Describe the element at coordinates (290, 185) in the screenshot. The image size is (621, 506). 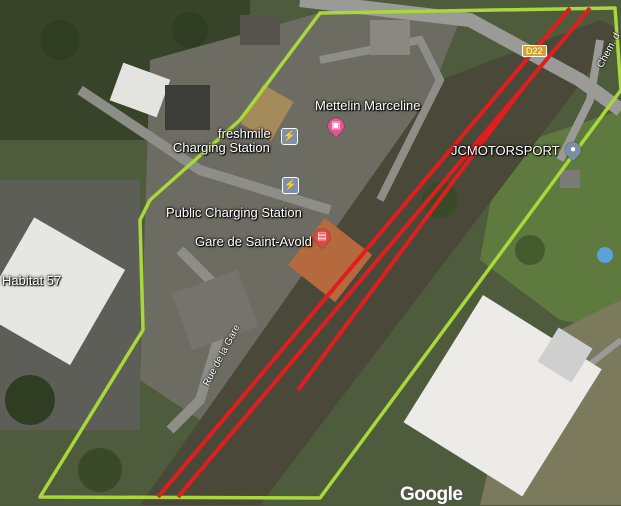
I see `charging-station-icon-2: ⚡` at that location.